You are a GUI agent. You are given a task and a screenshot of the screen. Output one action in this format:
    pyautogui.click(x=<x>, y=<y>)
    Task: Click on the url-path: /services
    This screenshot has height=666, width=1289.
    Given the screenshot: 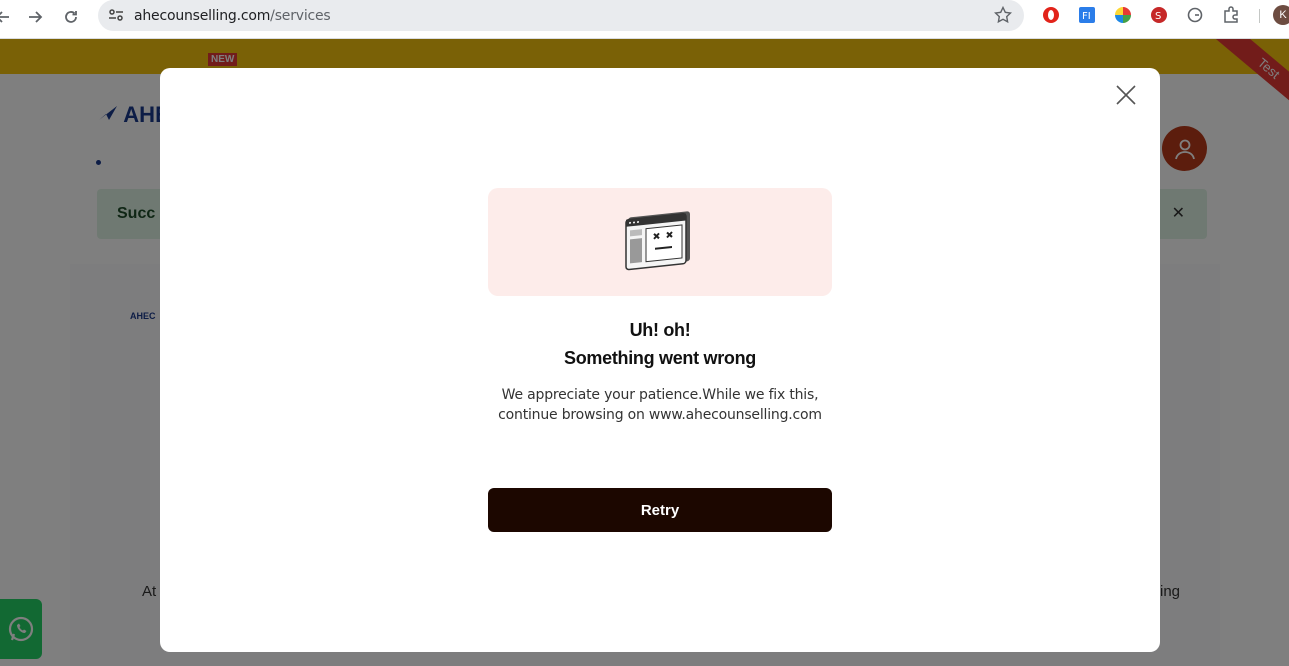 What is the action you would take?
    pyautogui.click(x=300, y=16)
    